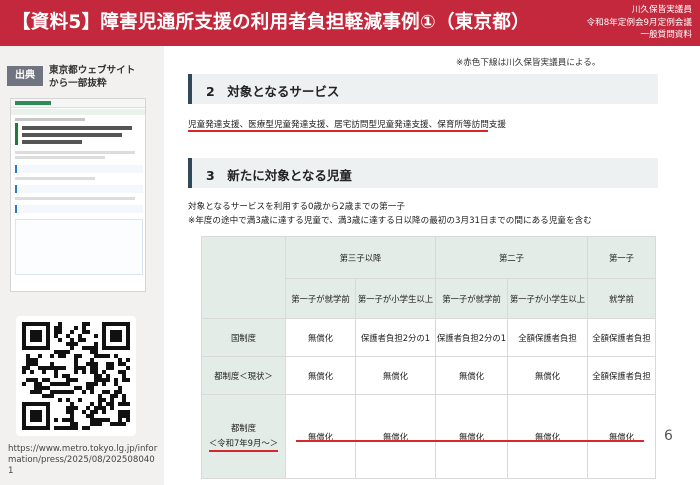  What do you see at coordinates (243, 277) in the screenshot?
I see `corner-cell` at bounding box center [243, 277].